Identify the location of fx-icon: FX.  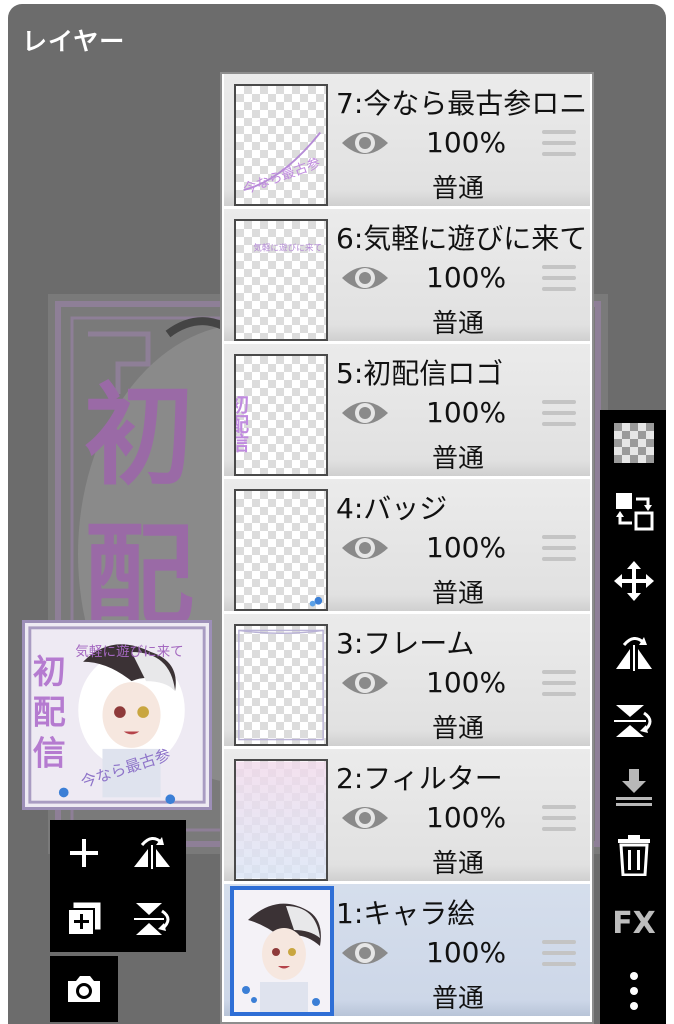
(633, 923).